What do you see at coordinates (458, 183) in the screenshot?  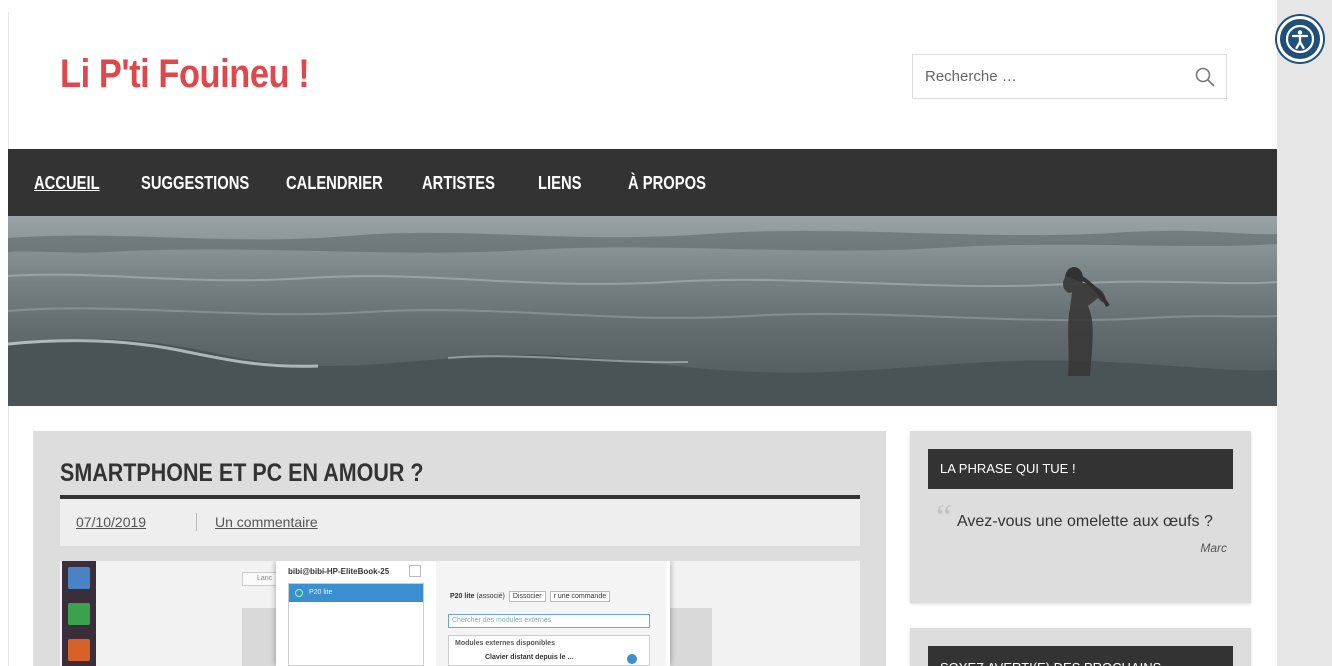 I see `nav-item-artistes: Artistes` at bounding box center [458, 183].